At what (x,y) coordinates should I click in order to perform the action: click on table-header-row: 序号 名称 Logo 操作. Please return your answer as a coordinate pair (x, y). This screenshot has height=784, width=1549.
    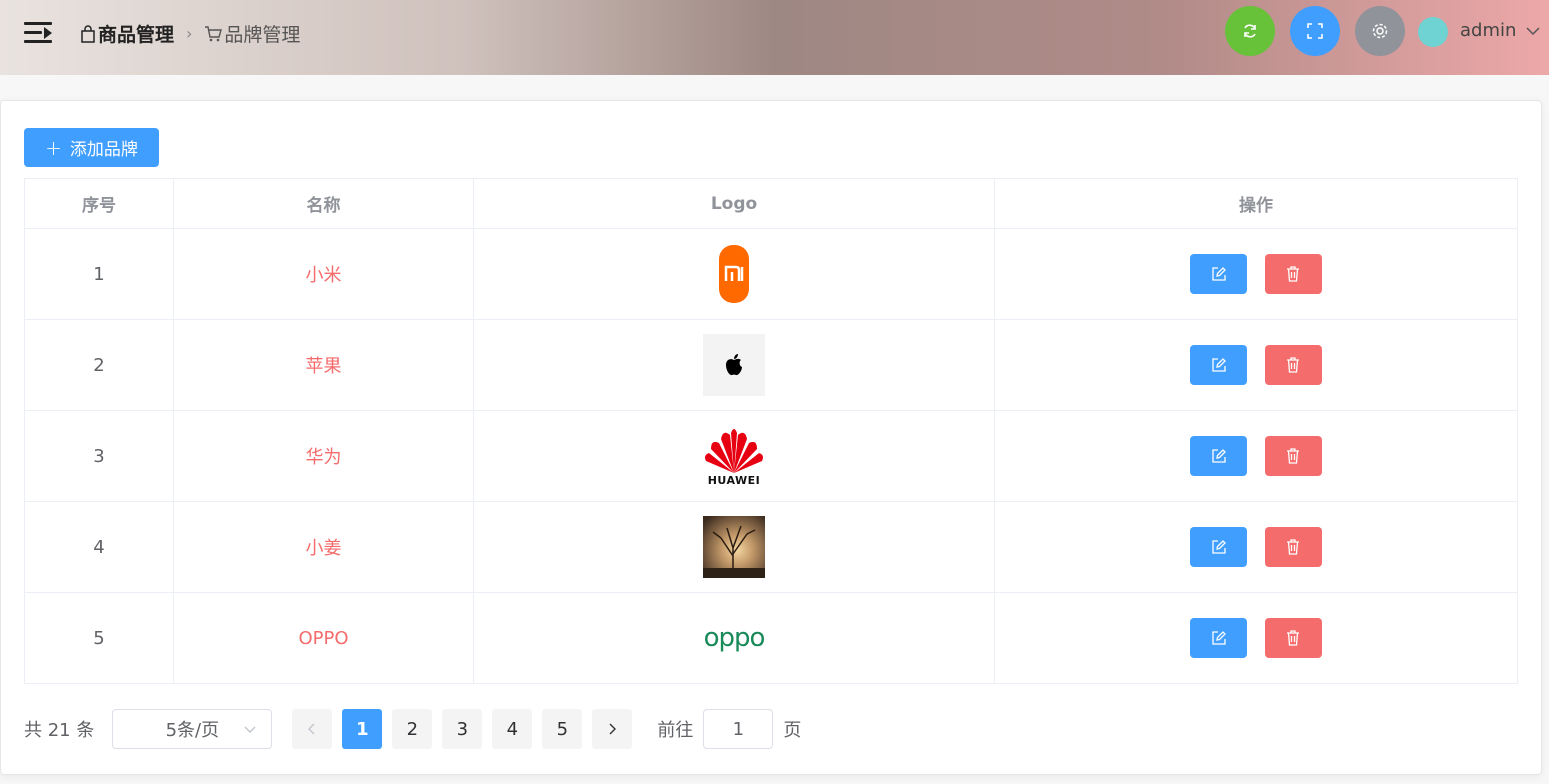
    Looking at the image, I should click on (771, 203).